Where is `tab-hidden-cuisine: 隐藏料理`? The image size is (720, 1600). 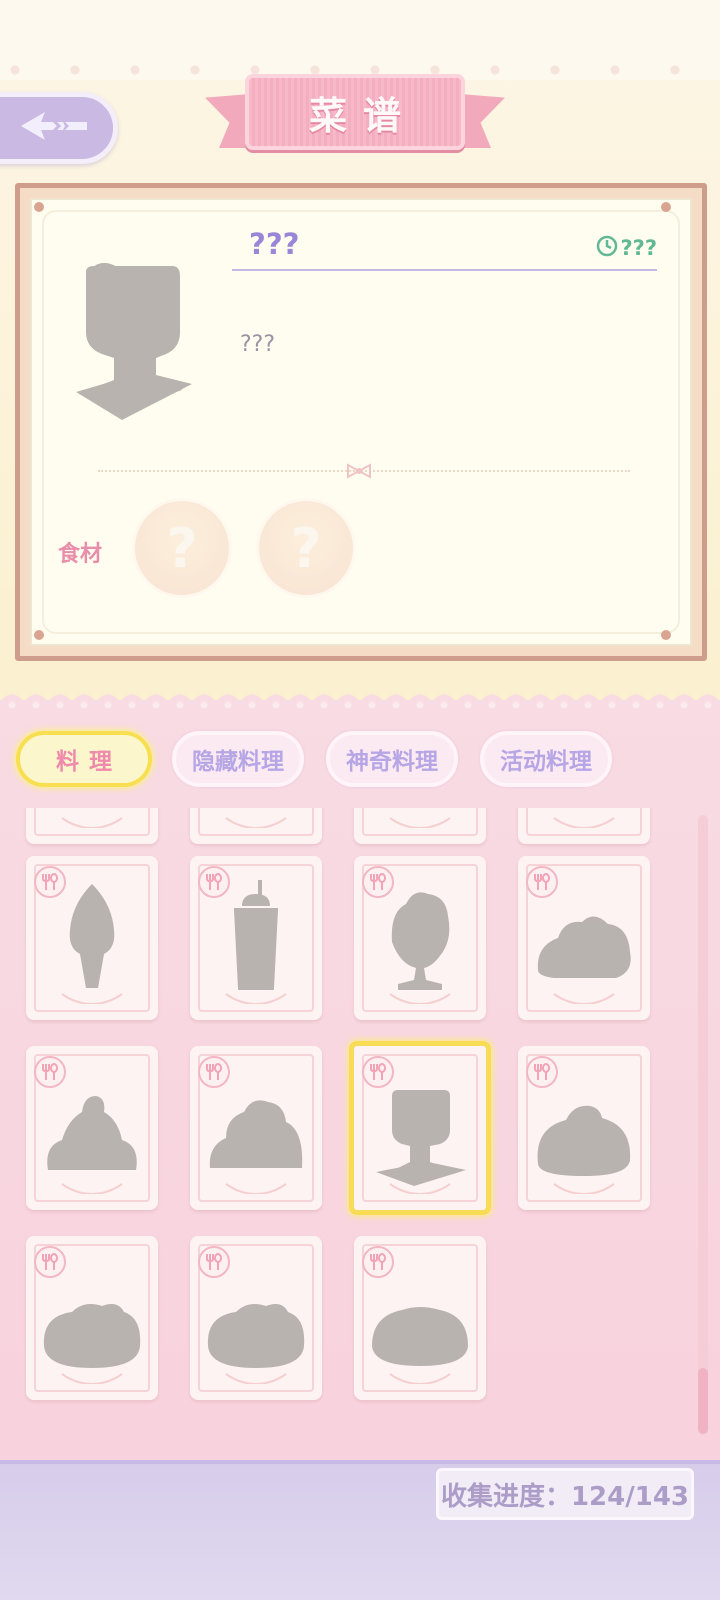 tab-hidden-cuisine: 隐藏料理 is located at coordinates (238, 759).